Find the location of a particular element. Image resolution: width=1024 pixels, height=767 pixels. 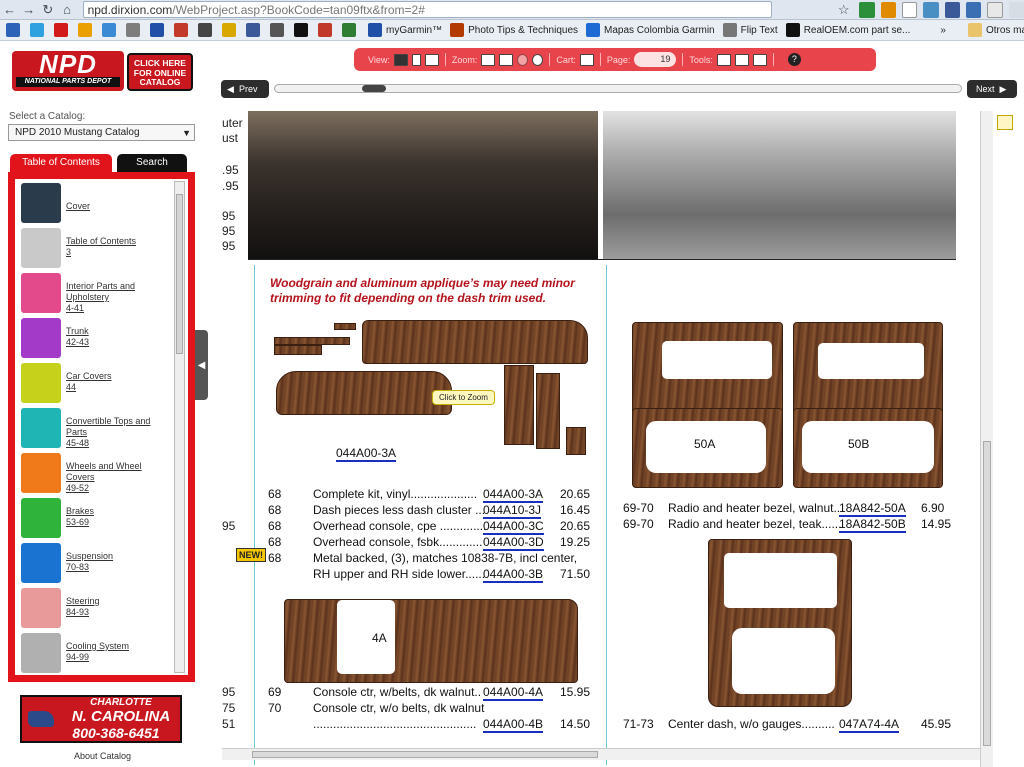

wrench-icon is located at coordinates (1016, 9).